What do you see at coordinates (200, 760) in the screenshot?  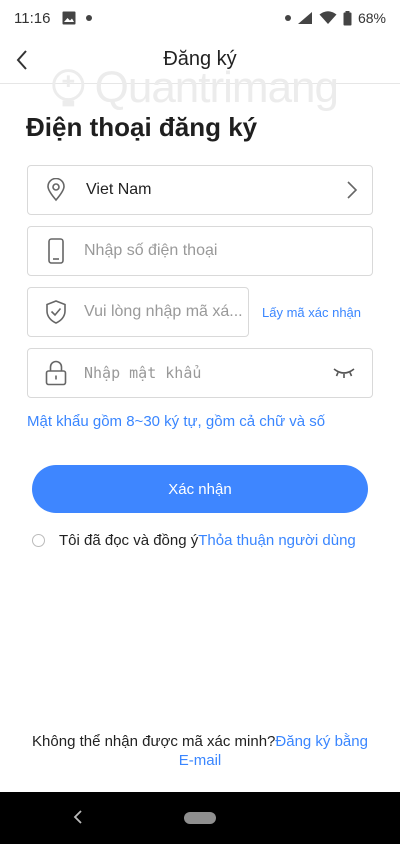 I see `register-email-link-cont: E-mail` at bounding box center [200, 760].